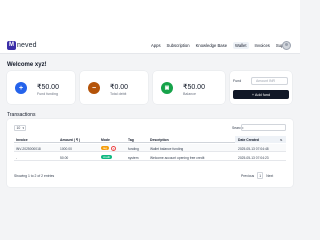  Describe the element at coordinates (118, 94) in the screenshot. I see `card-label: Total debit` at that location.